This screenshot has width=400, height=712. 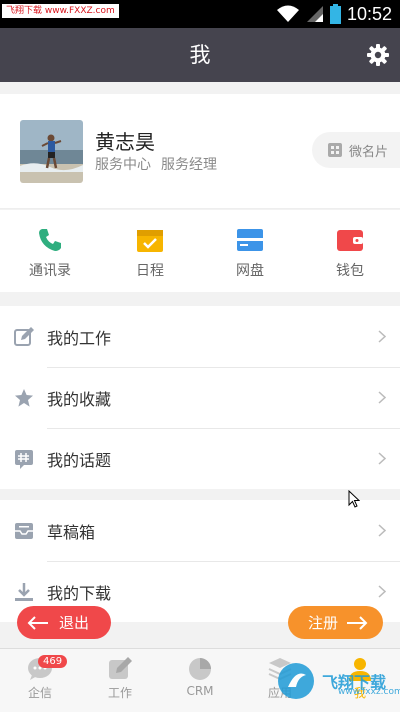 What do you see at coordinates (200, 336) in the screenshot?
I see `menu-item-my-work: 我的工作` at bounding box center [200, 336].